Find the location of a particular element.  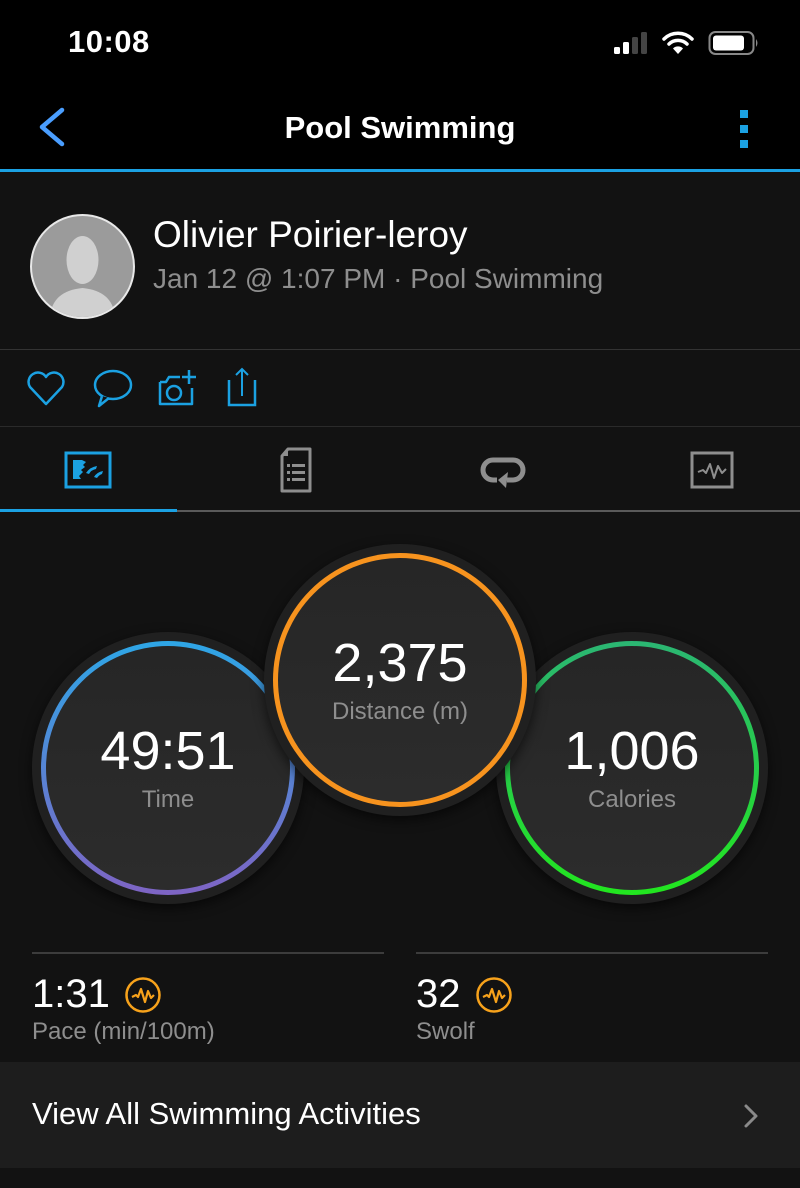

swolf-metric: 32 Swolf is located at coordinates (592, 1007).